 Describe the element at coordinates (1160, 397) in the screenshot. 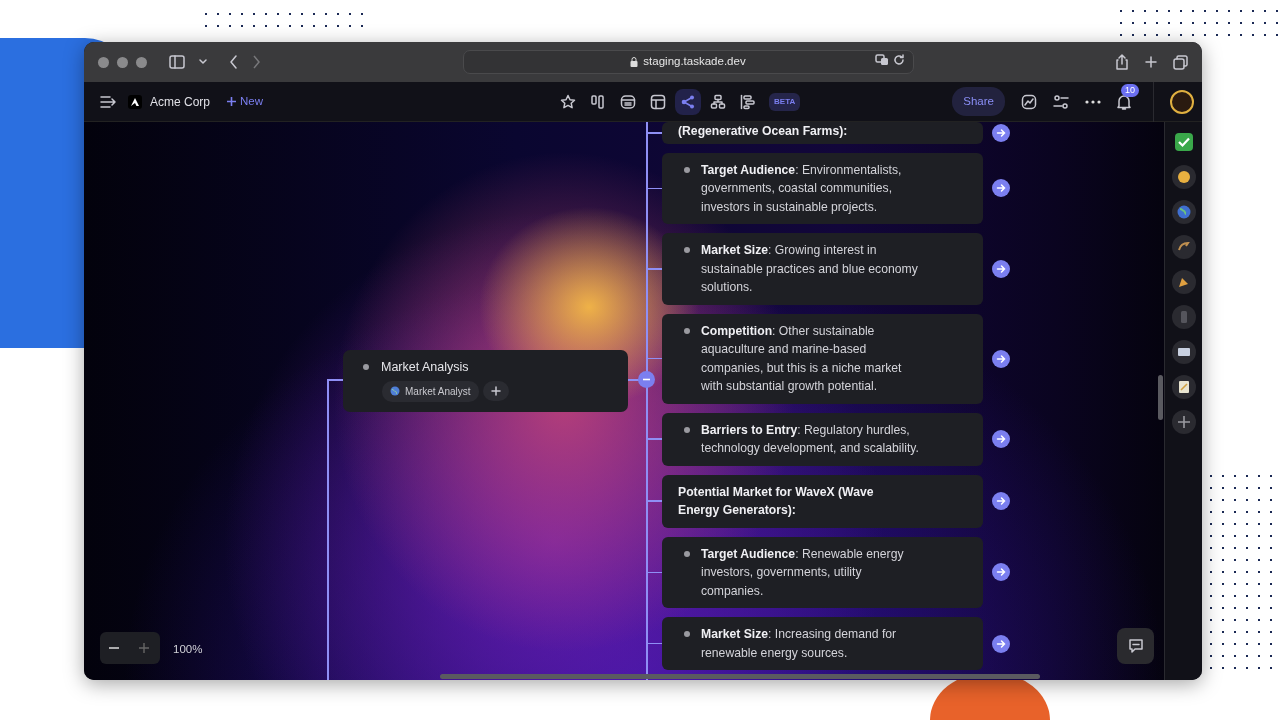

I see `vertical-scrollbar` at that location.